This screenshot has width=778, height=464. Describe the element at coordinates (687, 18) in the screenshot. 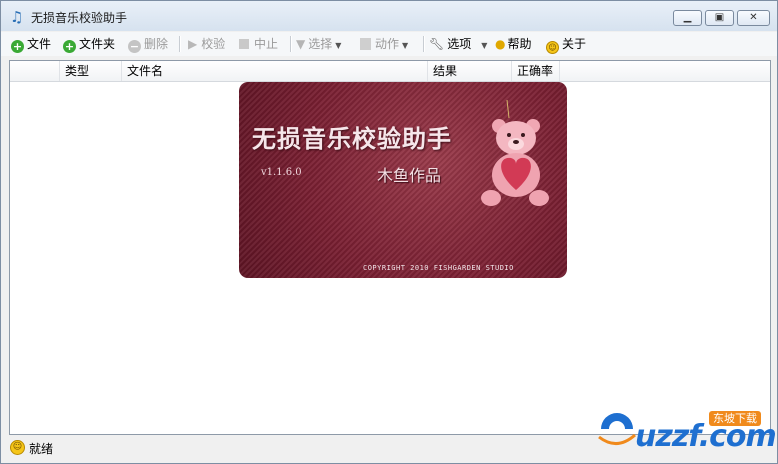

I see `minimize-button: ▁` at that location.